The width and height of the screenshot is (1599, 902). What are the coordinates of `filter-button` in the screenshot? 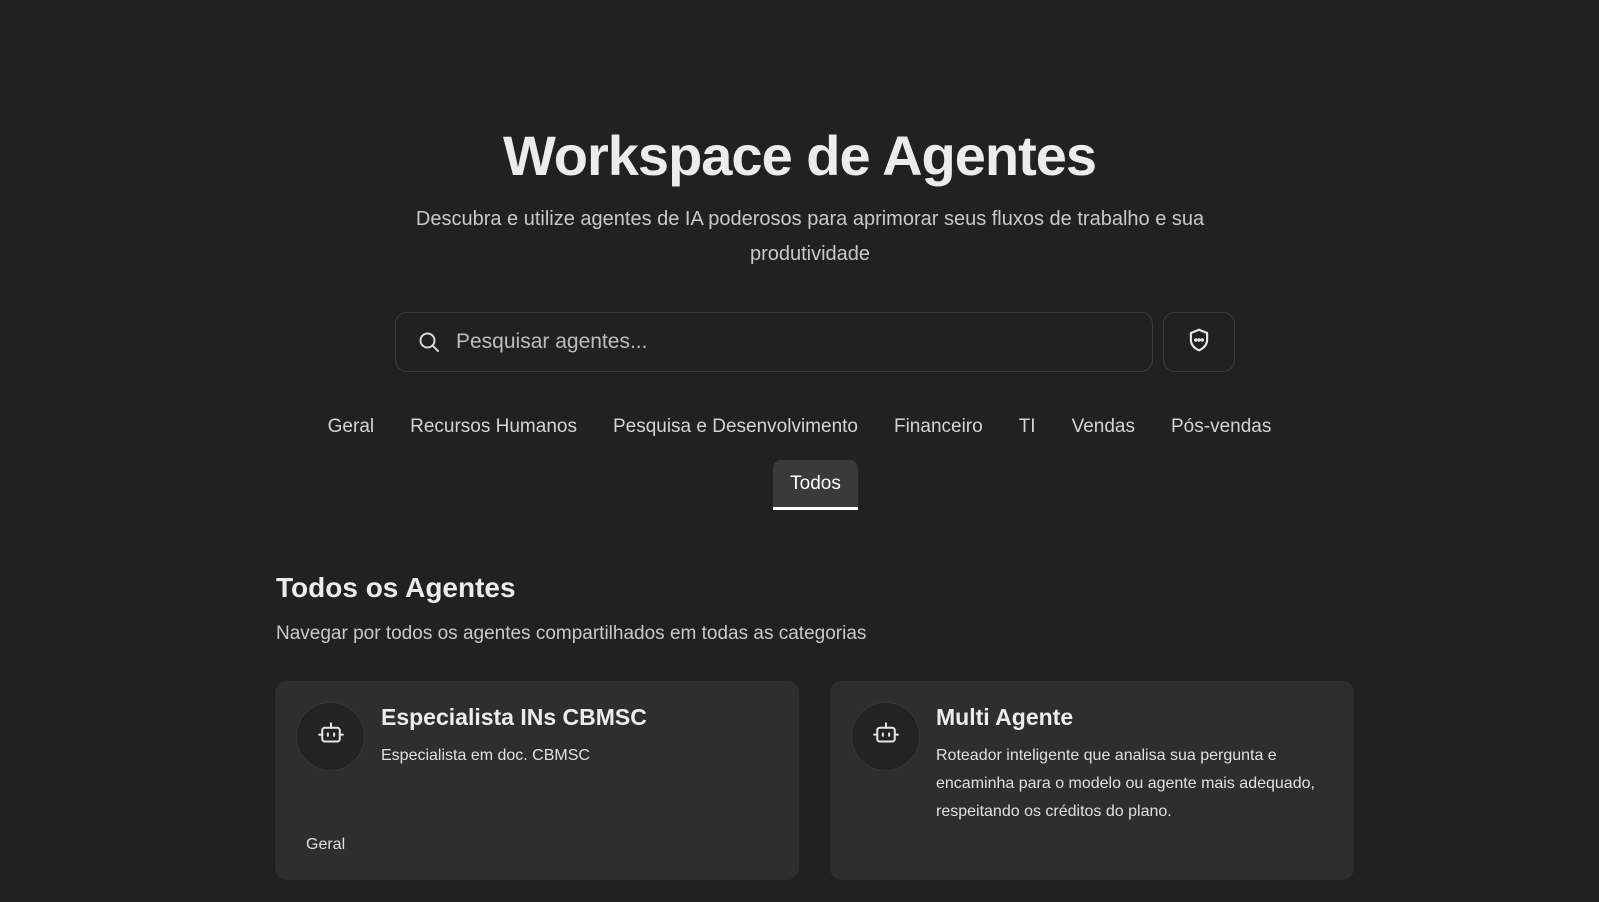 It's located at (1199, 342).